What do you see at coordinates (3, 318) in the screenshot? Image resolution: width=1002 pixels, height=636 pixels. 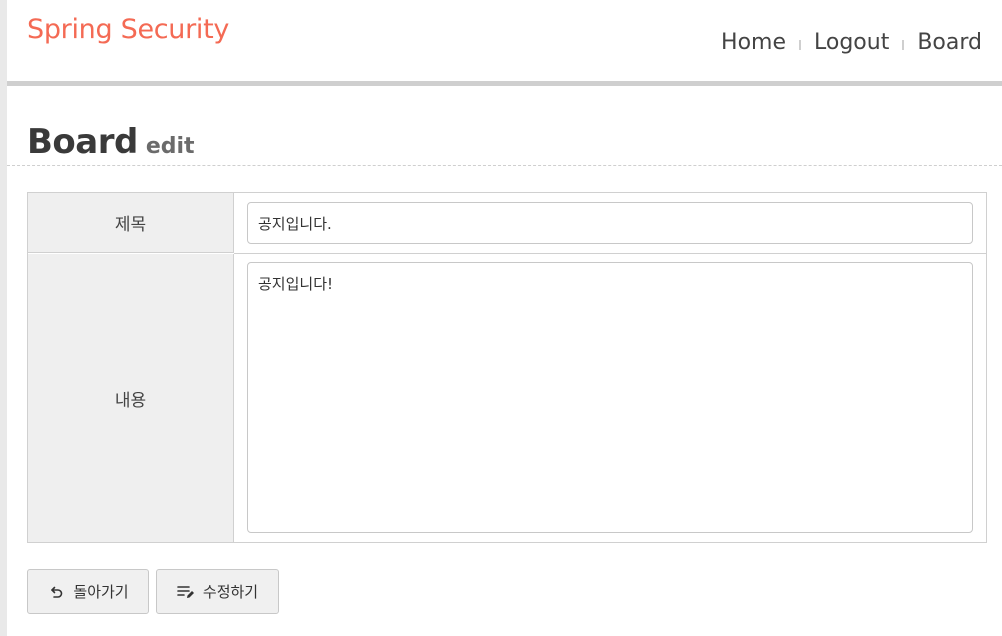 I see `left-edge-strip` at bounding box center [3, 318].